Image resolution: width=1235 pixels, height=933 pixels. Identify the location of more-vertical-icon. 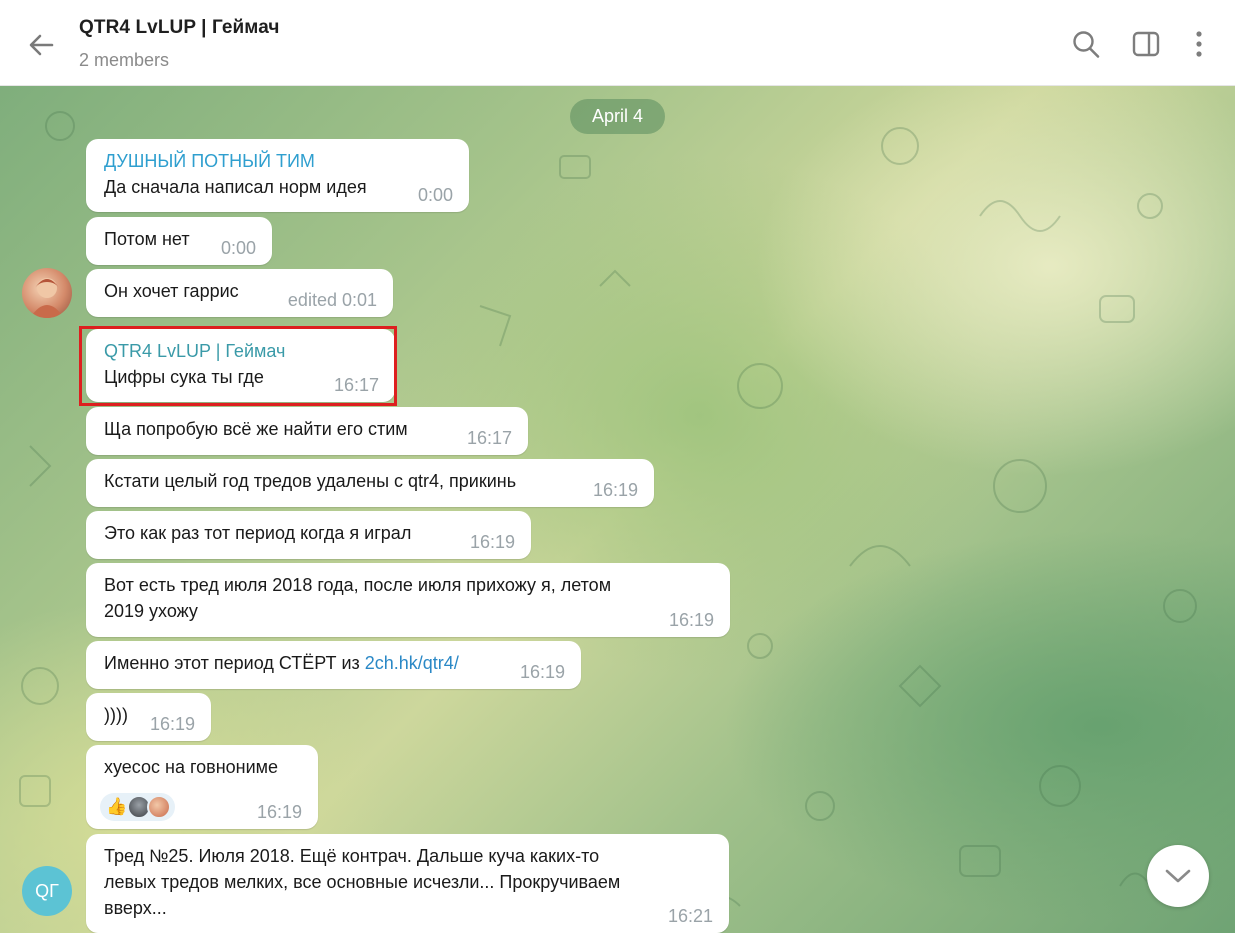
(1199, 44).